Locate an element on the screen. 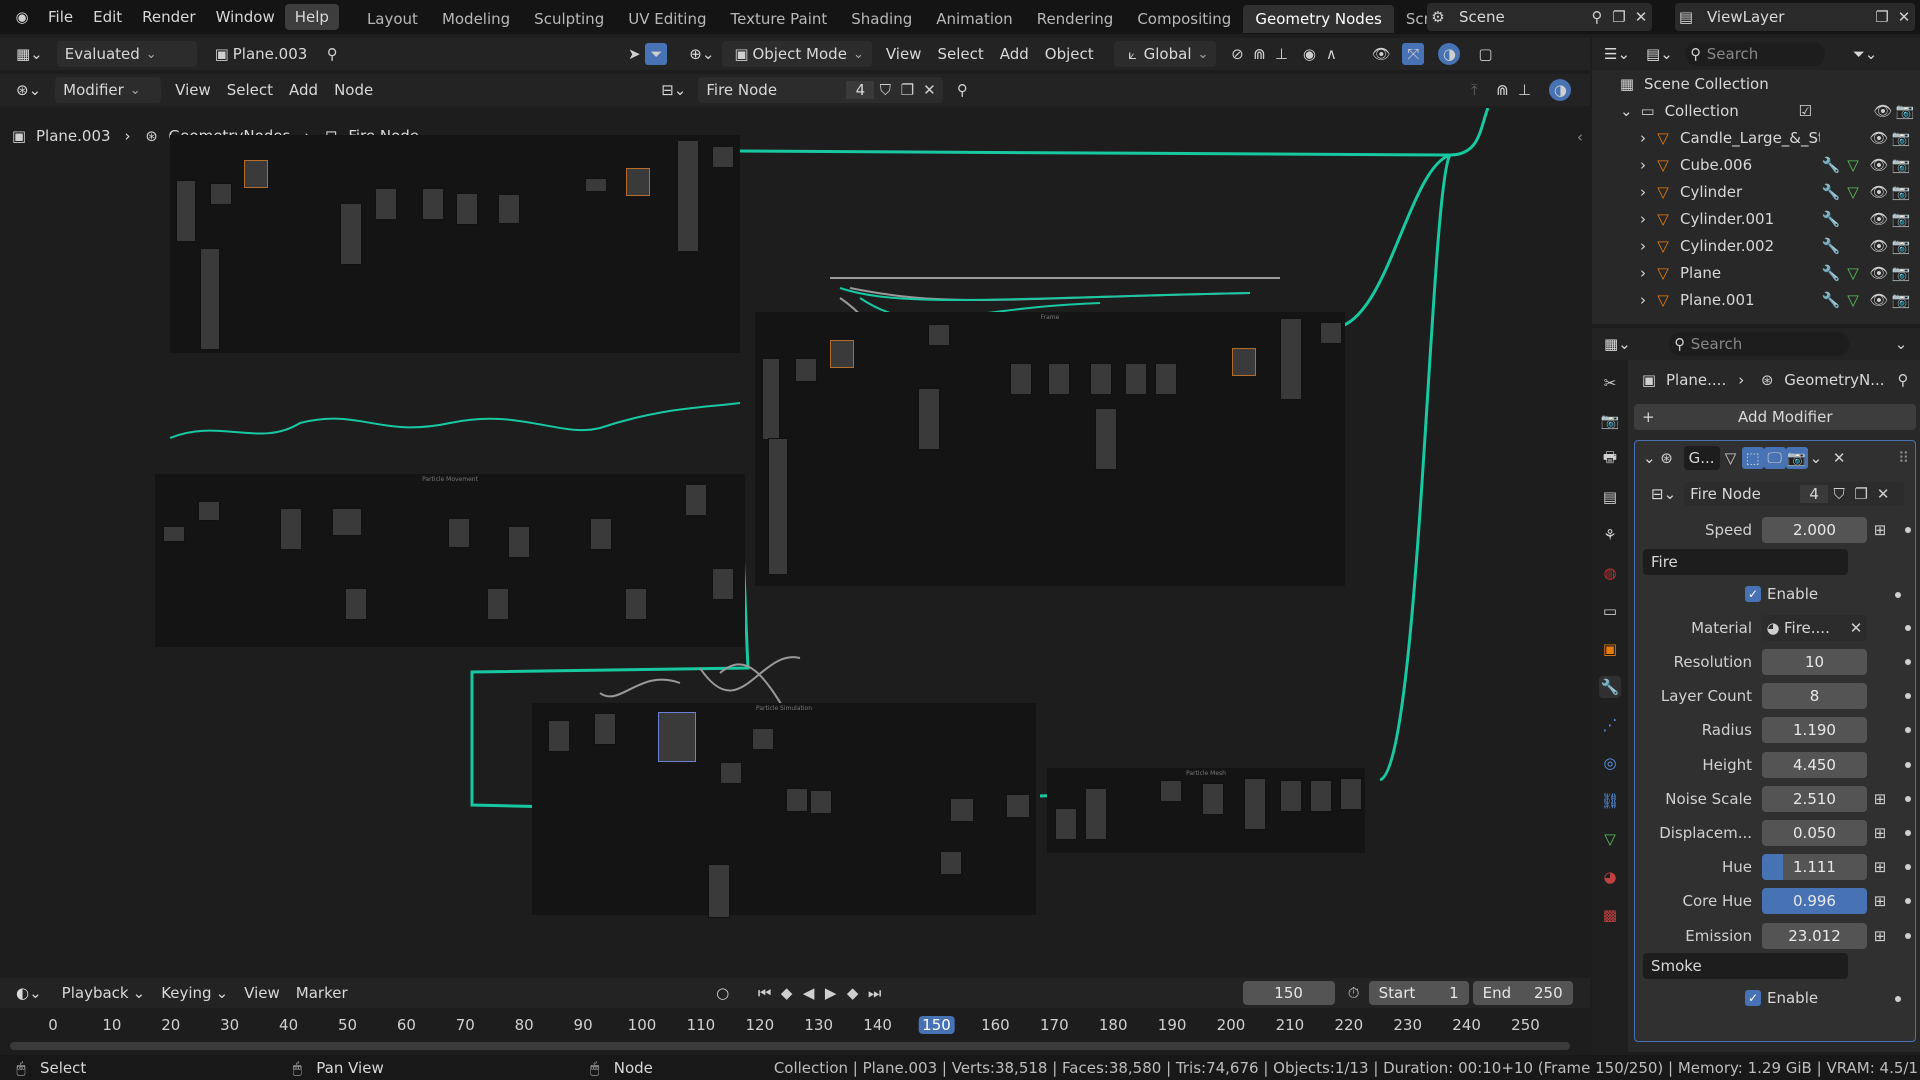 Image resolution: width=1920 pixels, height=1080 pixels. object-selector: ▣ Plane.003 is located at coordinates (259, 54).